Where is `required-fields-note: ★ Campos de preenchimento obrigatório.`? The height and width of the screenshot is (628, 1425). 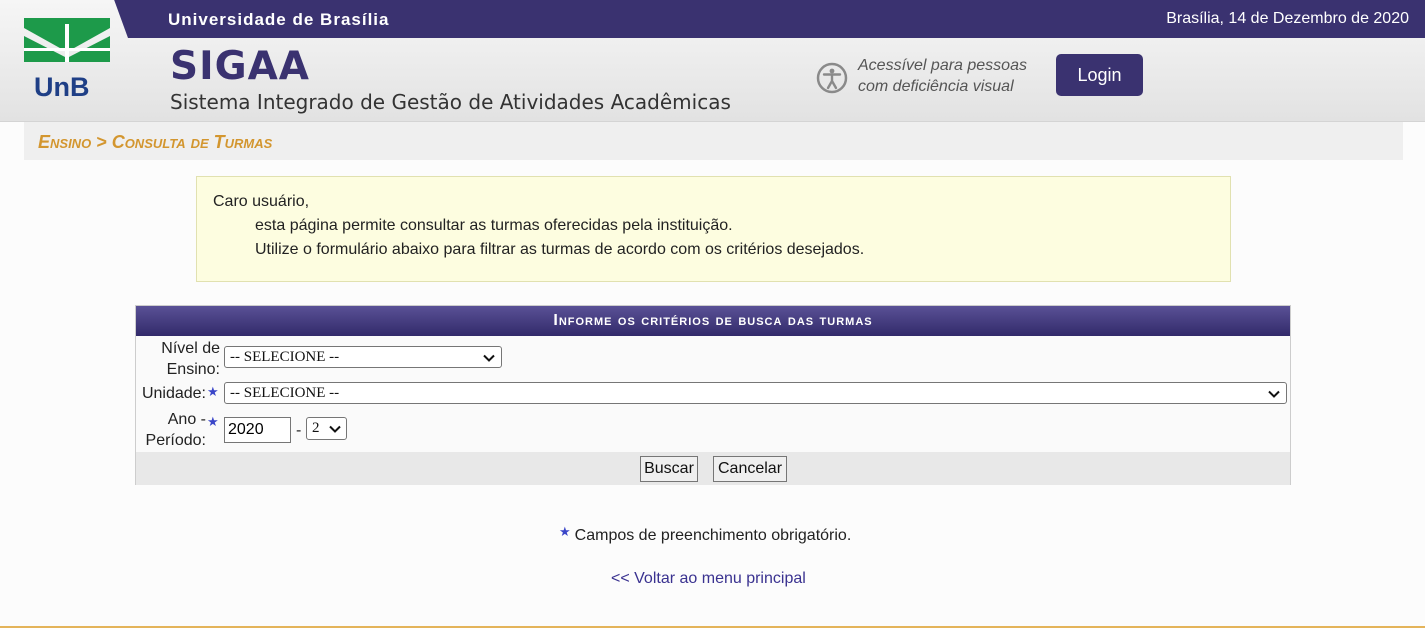 required-fields-note: ★ Campos de preenchimento obrigatório. is located at coordinates (705, 534).